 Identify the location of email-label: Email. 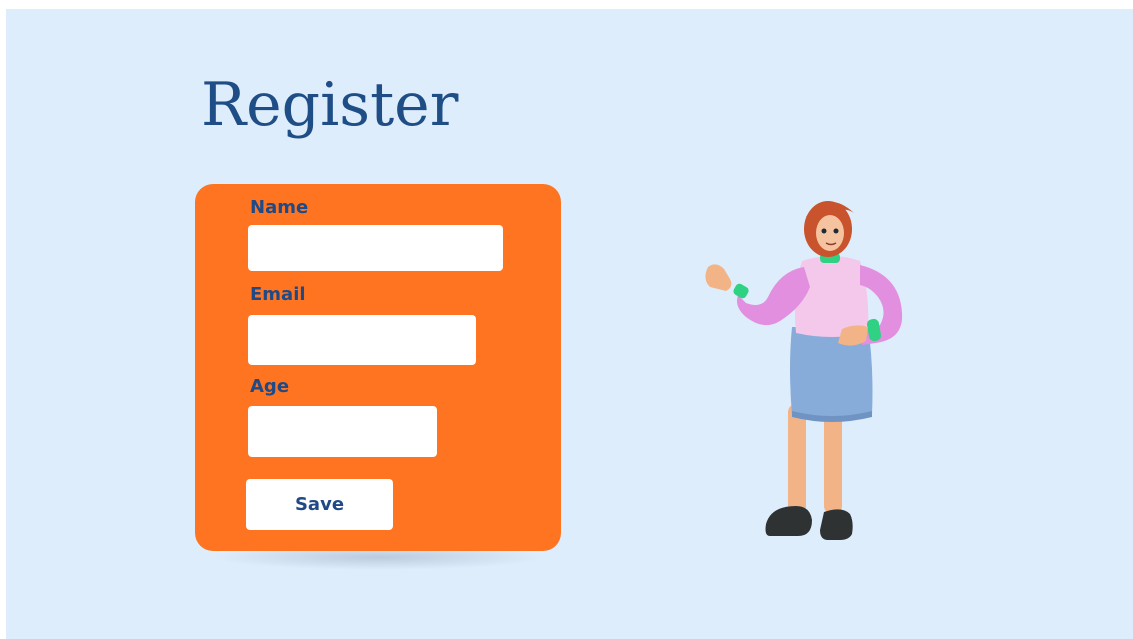
(278, 294).